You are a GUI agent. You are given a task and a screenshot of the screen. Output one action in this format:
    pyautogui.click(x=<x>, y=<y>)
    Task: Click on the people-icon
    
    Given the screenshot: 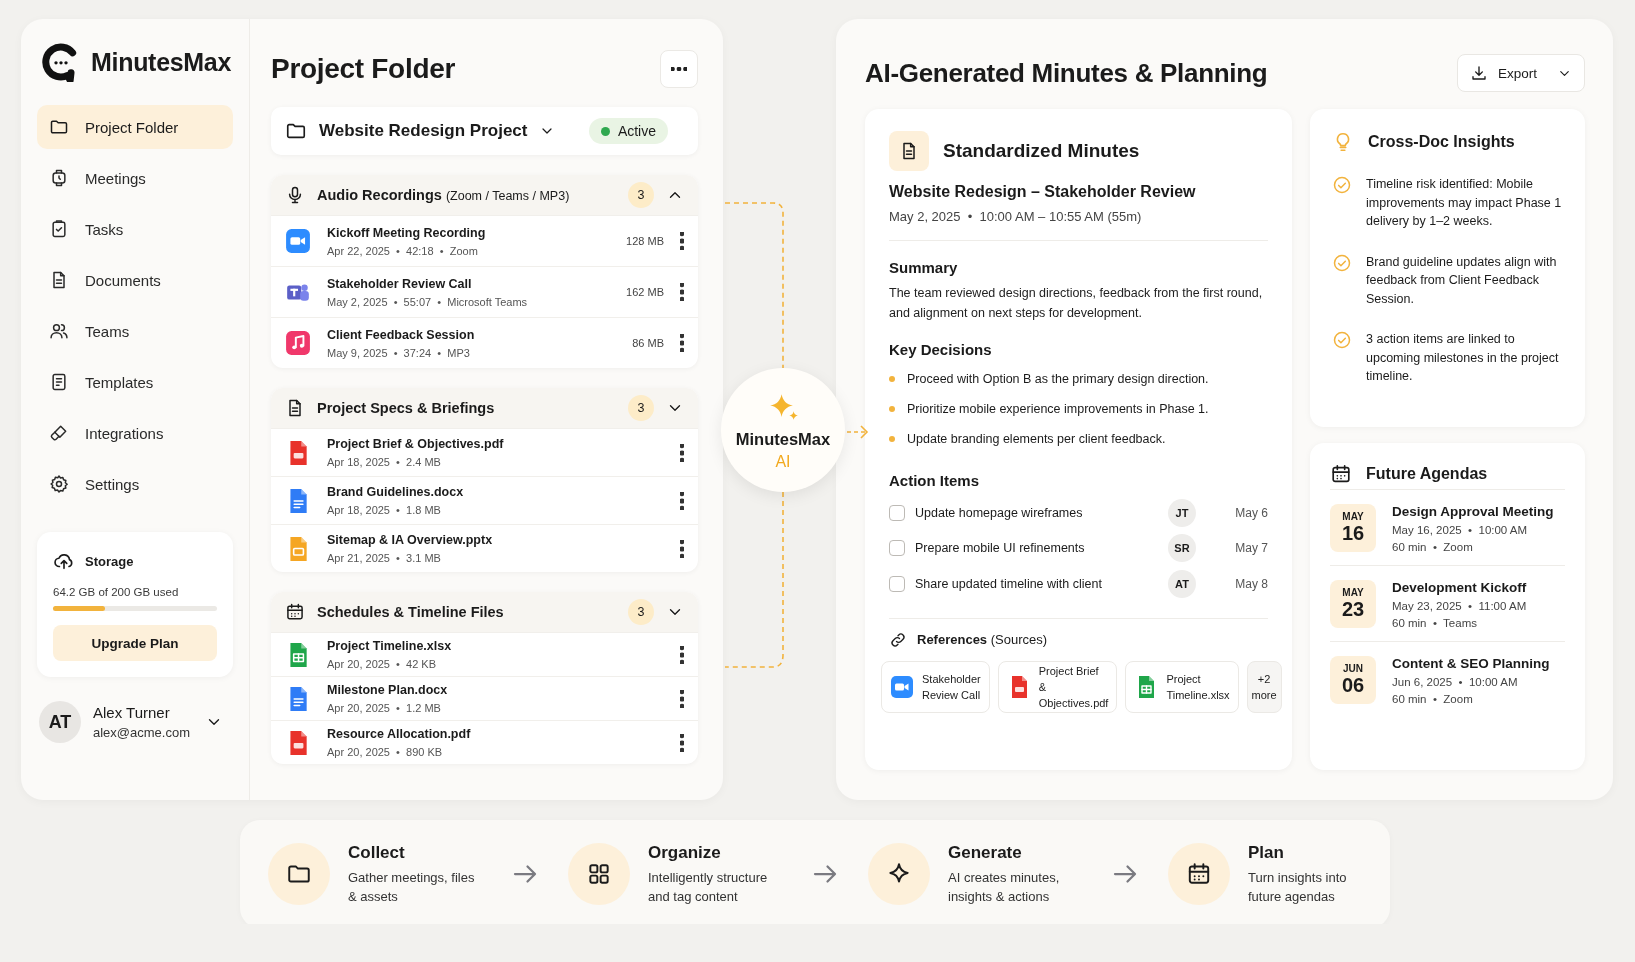 What is the action you would take?
    pyautogui.click(x=59, y=331)
    